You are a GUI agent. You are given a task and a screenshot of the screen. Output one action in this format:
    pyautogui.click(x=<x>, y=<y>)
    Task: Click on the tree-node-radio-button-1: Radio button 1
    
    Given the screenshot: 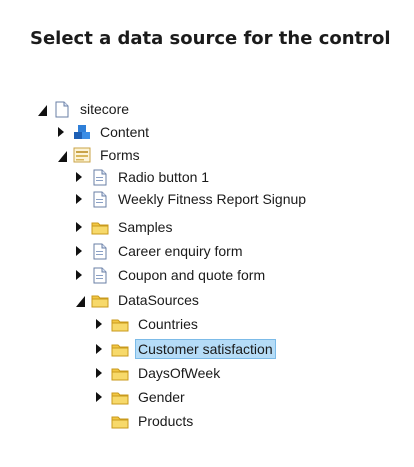 What is the action you would take?
    pyautogui.click(x=143, y=177)
    